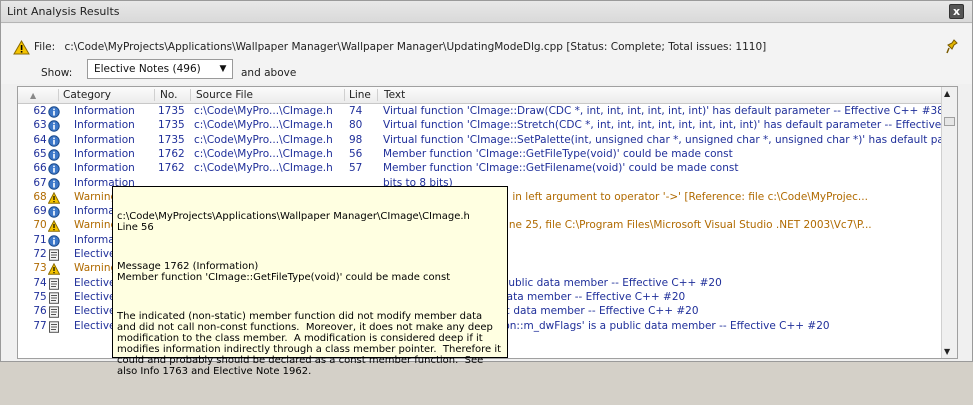 The width and height of the screenshot is (973, 405). Describe the element at coordinates (360, 96) in the screenshot. I see `col-line: Line` at that location.